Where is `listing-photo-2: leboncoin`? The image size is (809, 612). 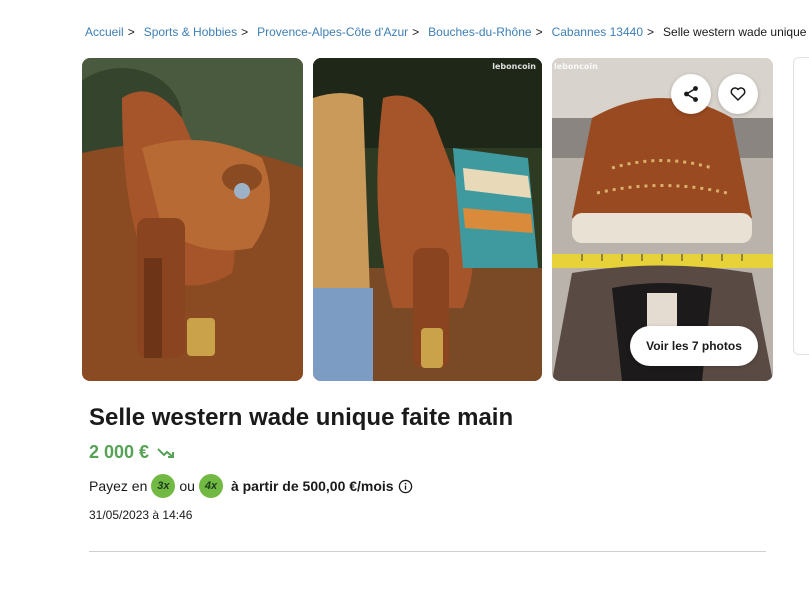 listing-photo-2: leboncoin is located at coordinates (427, 219).